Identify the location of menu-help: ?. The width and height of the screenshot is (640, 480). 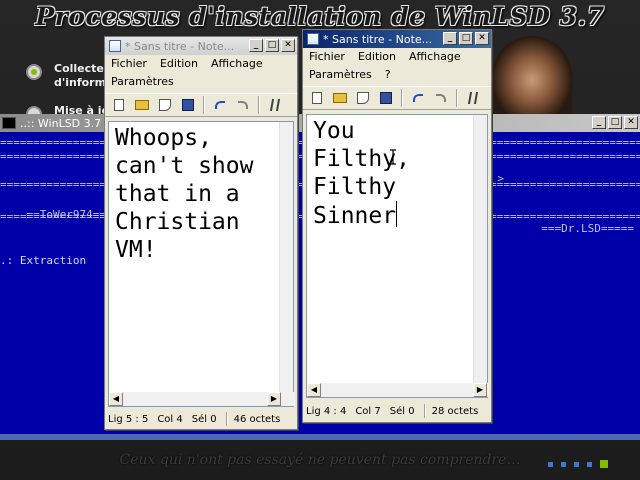
(388, 75).